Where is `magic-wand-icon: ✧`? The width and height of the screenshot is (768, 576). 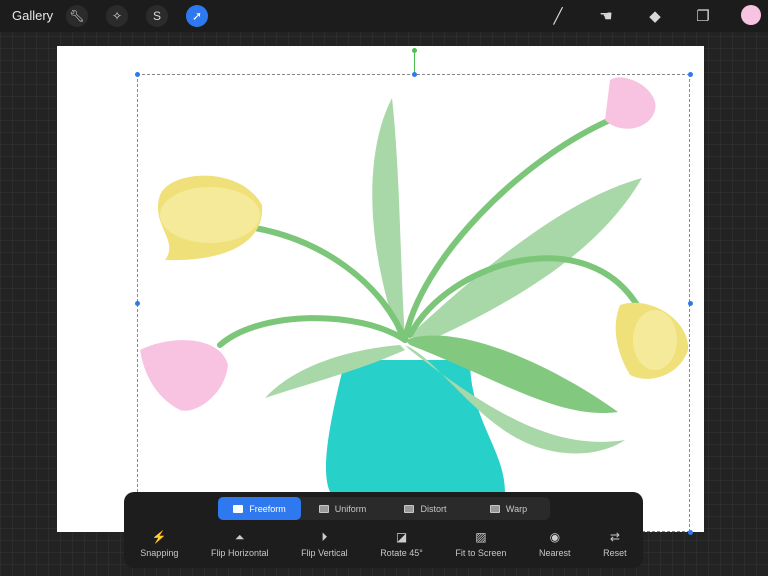 magic-wand-icon: ✧ is located at coordinates (117, 16).